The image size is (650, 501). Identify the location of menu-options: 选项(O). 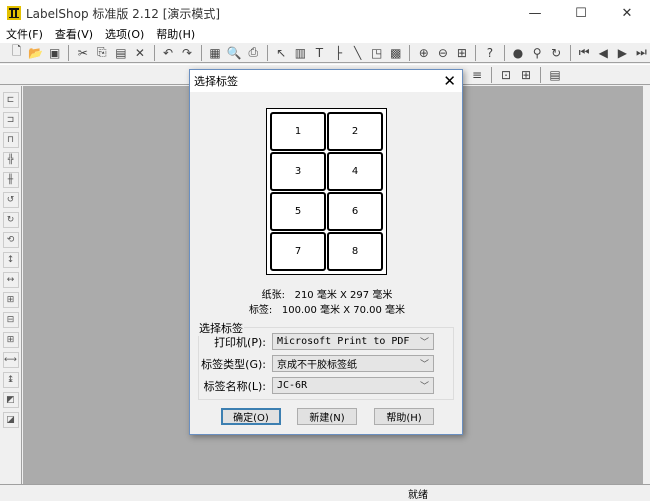
(124, 34).